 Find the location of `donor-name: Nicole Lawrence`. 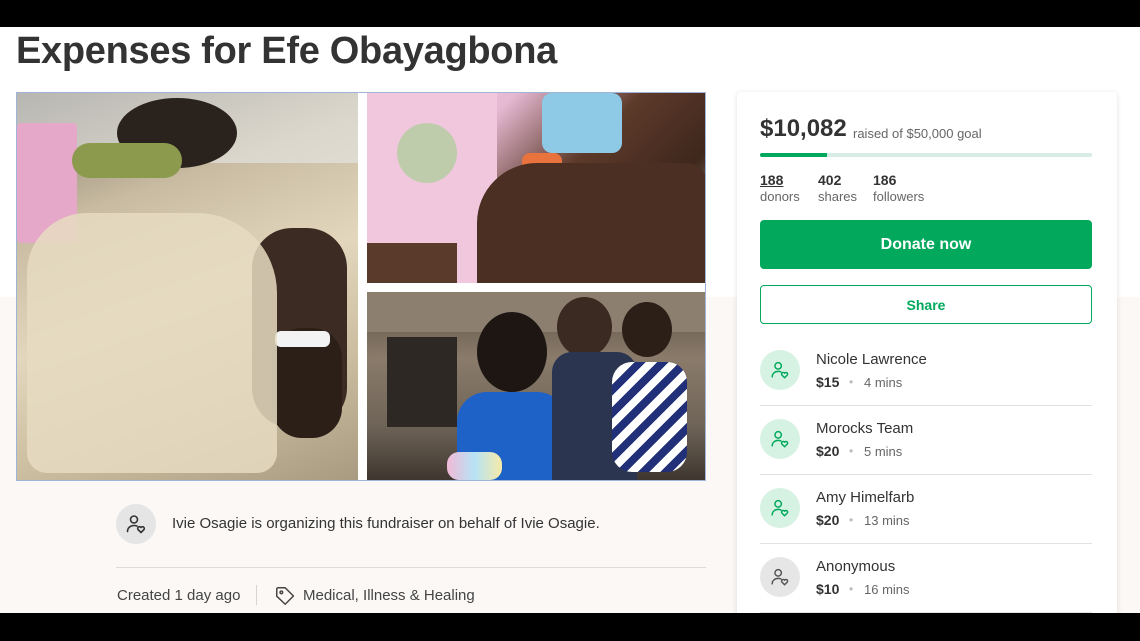

donor-name: Nicole Lawrence is located at coordinates (871, 359).